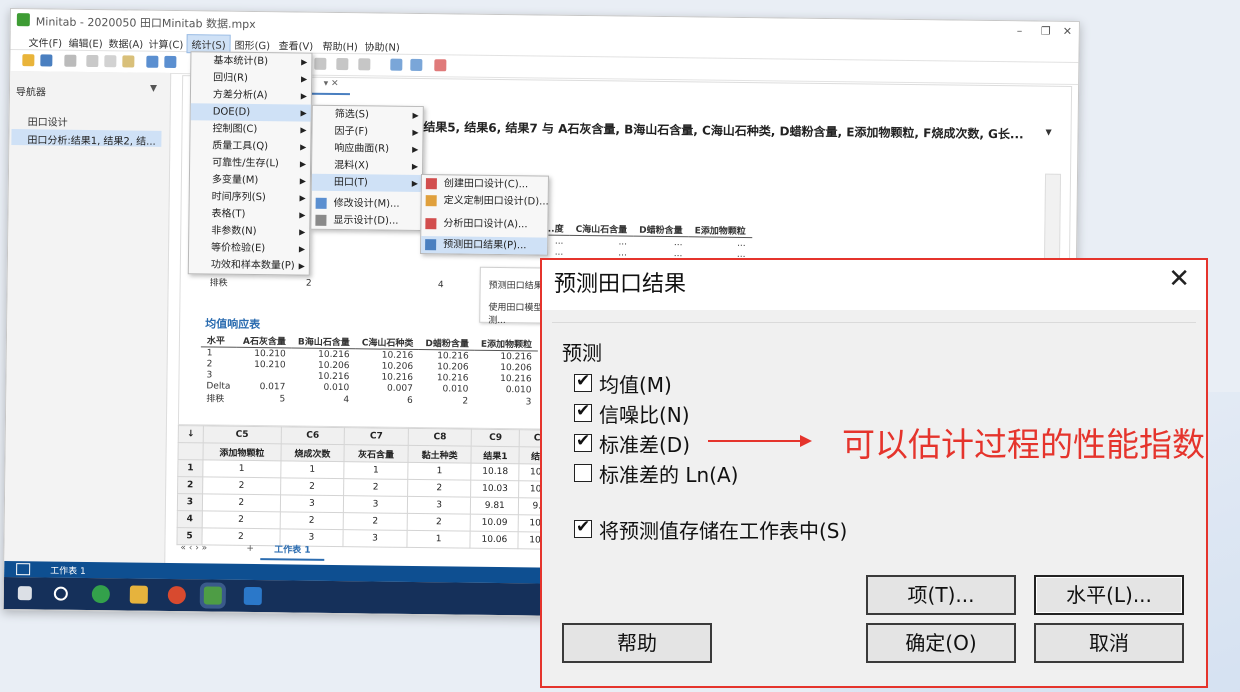  What do you see at coordinates (92, 61) in the screenshot?
I see `cut-icon` at bounding box center [92, 61].